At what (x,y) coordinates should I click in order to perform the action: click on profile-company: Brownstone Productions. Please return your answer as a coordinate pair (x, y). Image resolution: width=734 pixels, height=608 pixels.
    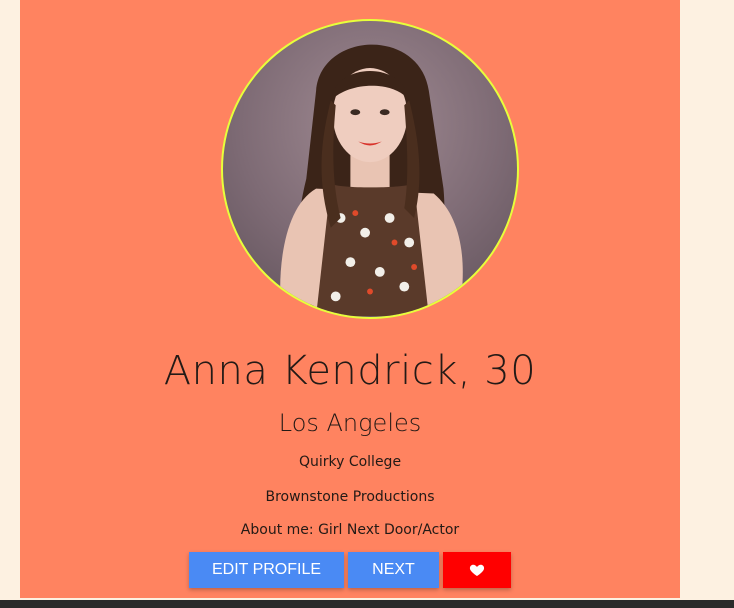
    Looking at the image, I should click on (350, 497).